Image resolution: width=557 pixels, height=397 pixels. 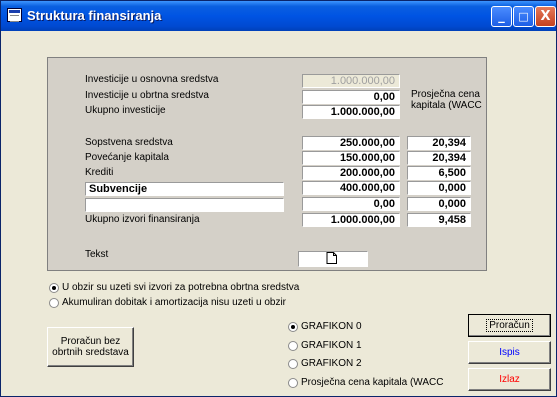 What do you see at coordinates (372, 382) in the screenshot?
I see `chart-wacc-label: Prosječna cena kapitala (WACC` at bounding box center [372, 382].